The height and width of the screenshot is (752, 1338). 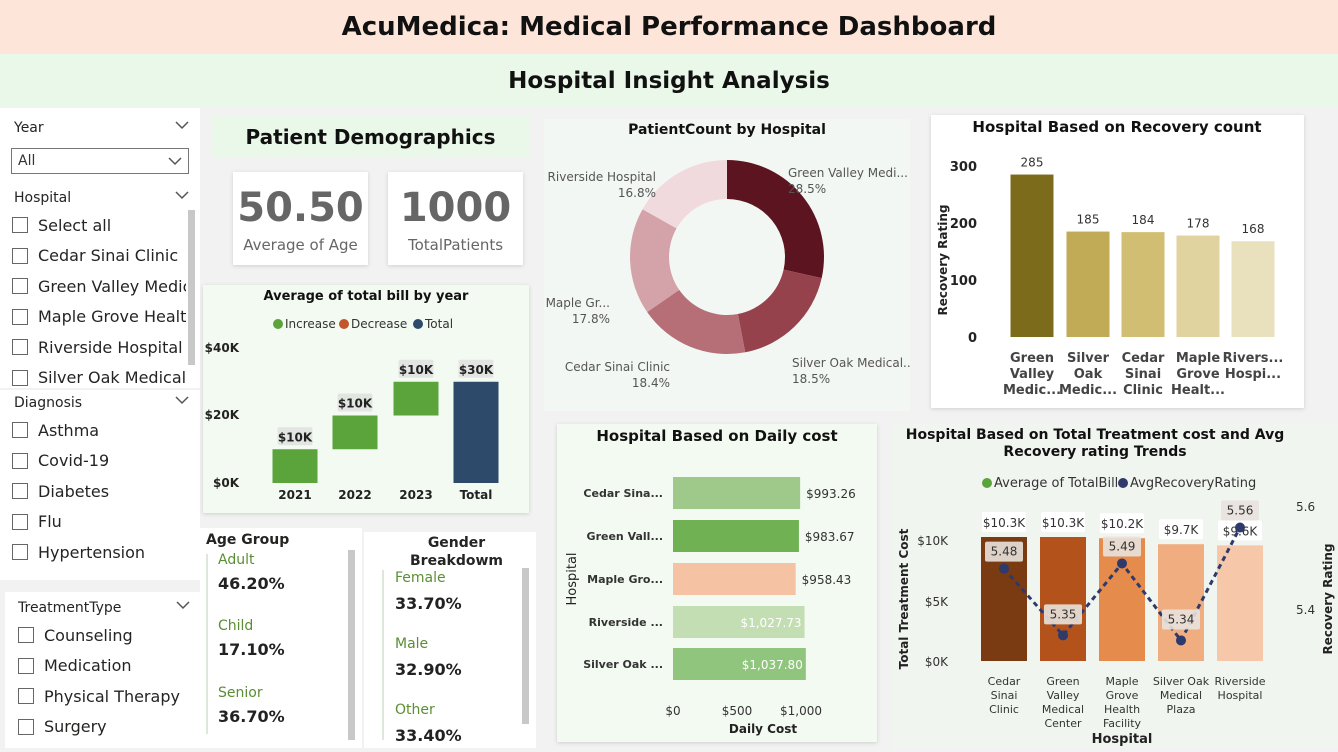 What do you see at coordinates (827, 580) in the screenshot?
I see `data-label: $958.43` at bounding box center [827, 580].